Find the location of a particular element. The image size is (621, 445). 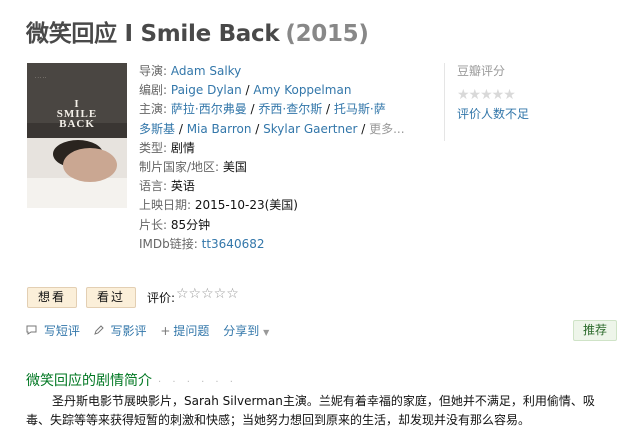

country-label: 制片国家/地区: is located at coordinates (179, 167).